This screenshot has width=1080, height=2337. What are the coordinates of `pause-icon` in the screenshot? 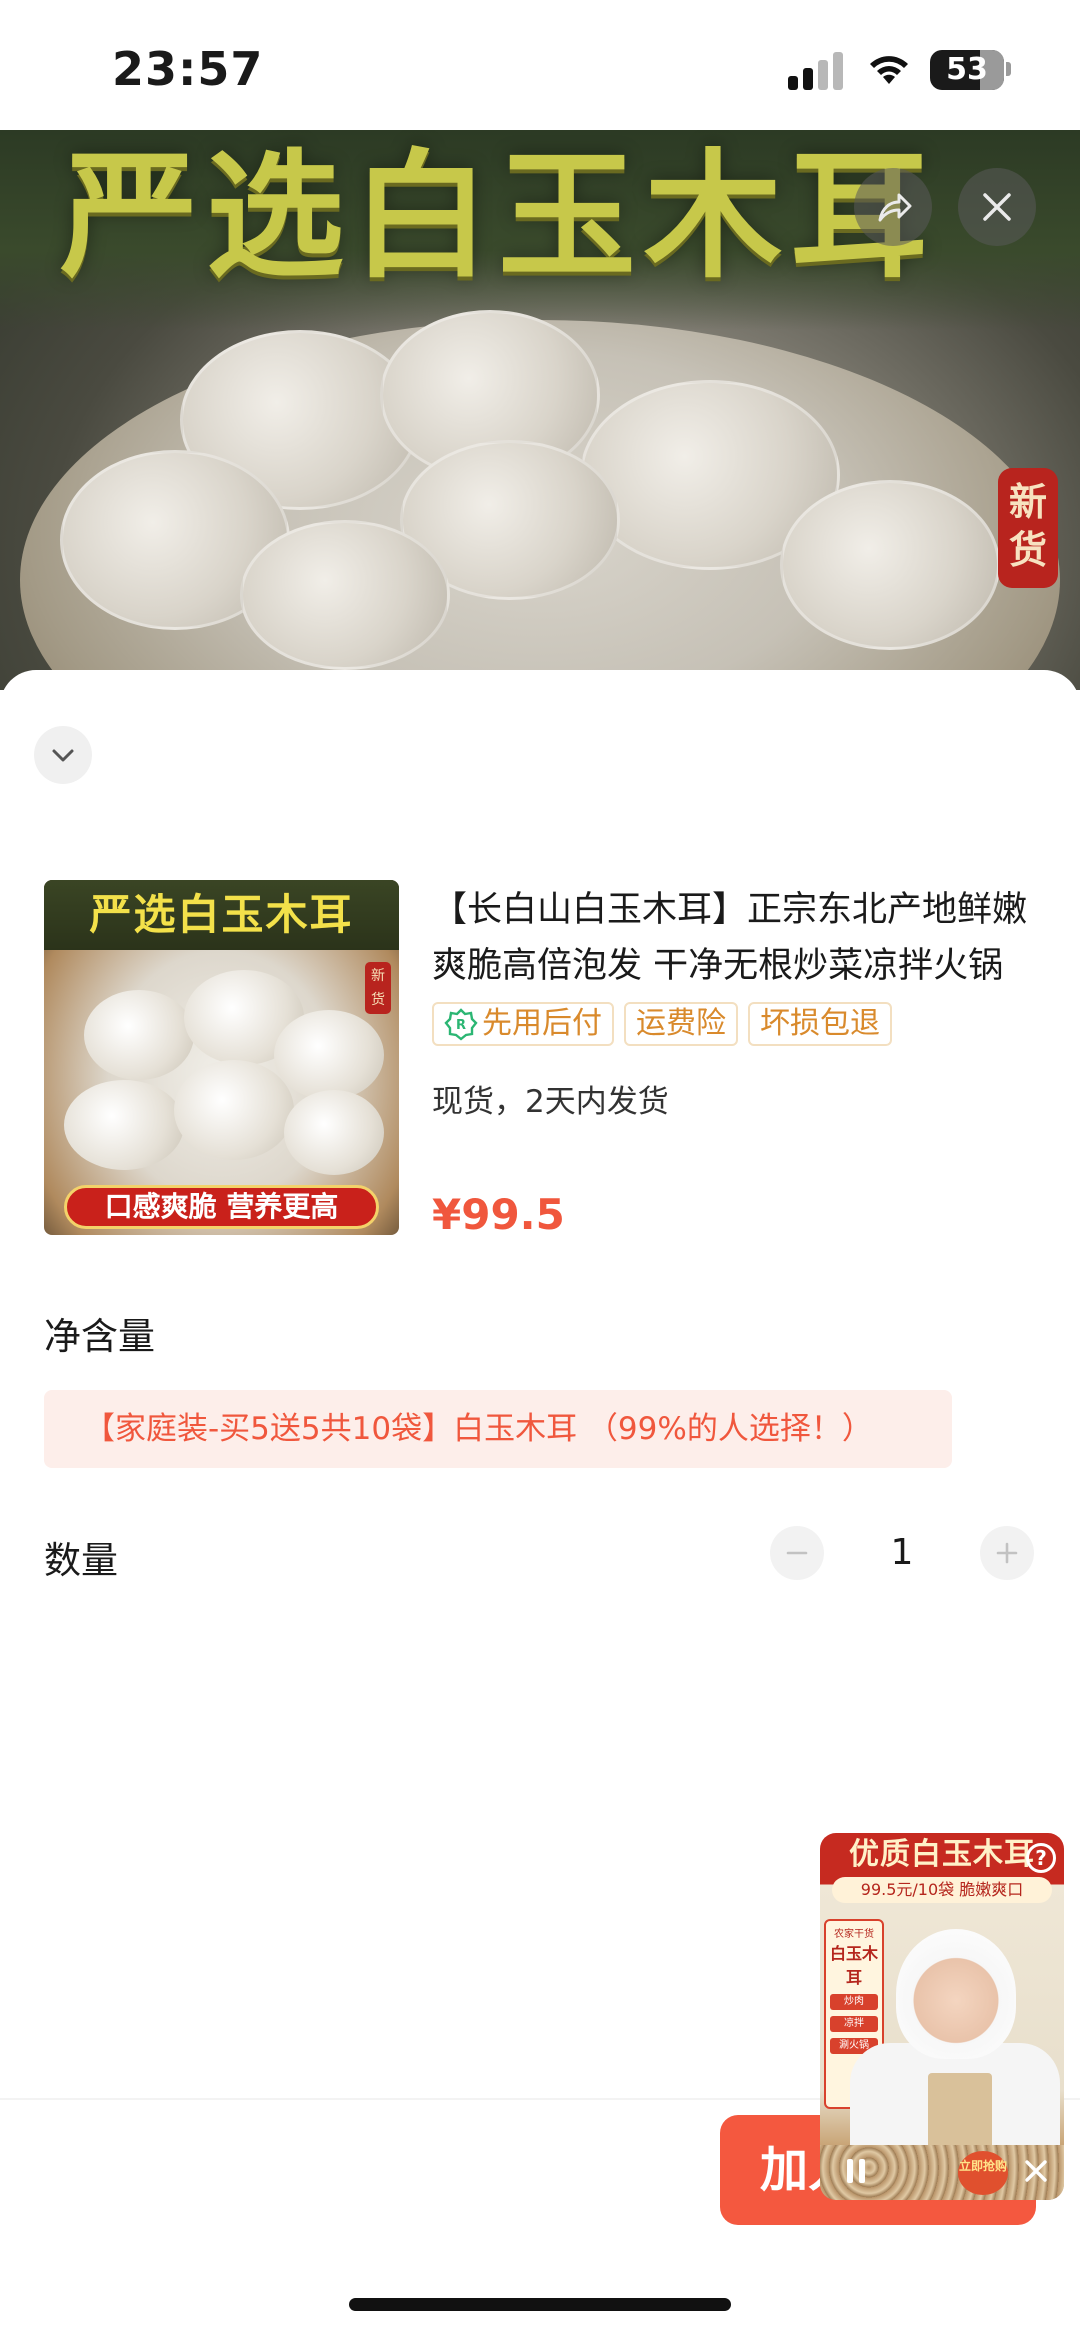 It's located at (856, 2171).